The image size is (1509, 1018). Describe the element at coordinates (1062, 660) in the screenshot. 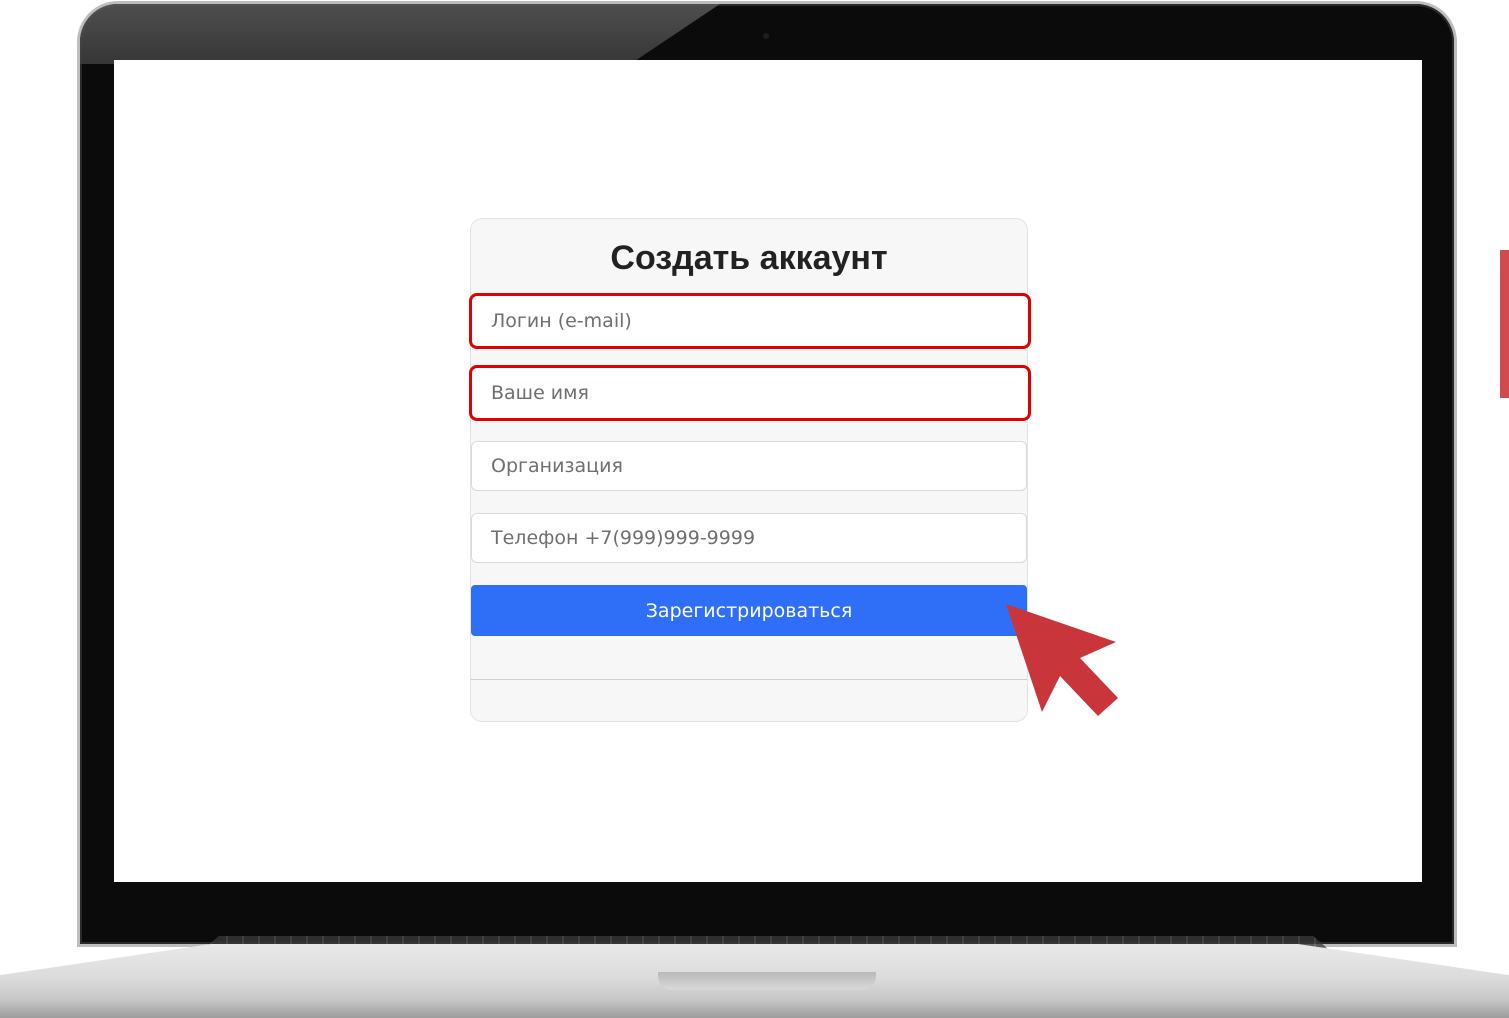

I see `arrow-cursor-icon` at that location.